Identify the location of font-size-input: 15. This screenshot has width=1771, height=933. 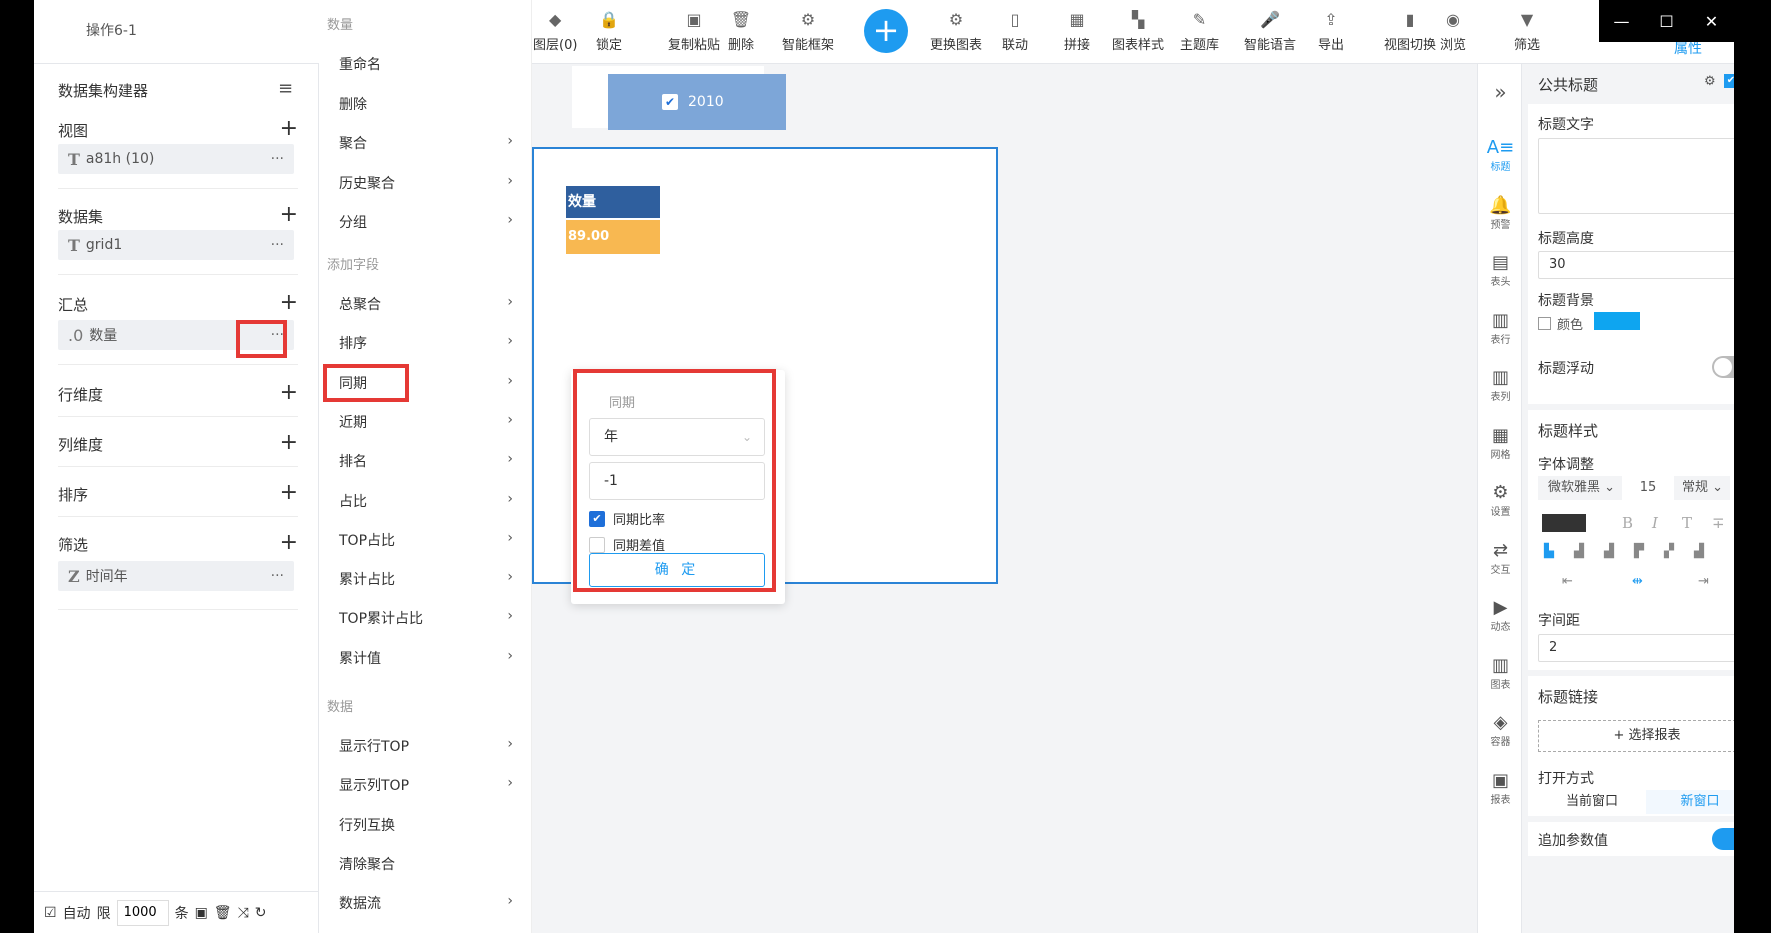
(1648, 488).